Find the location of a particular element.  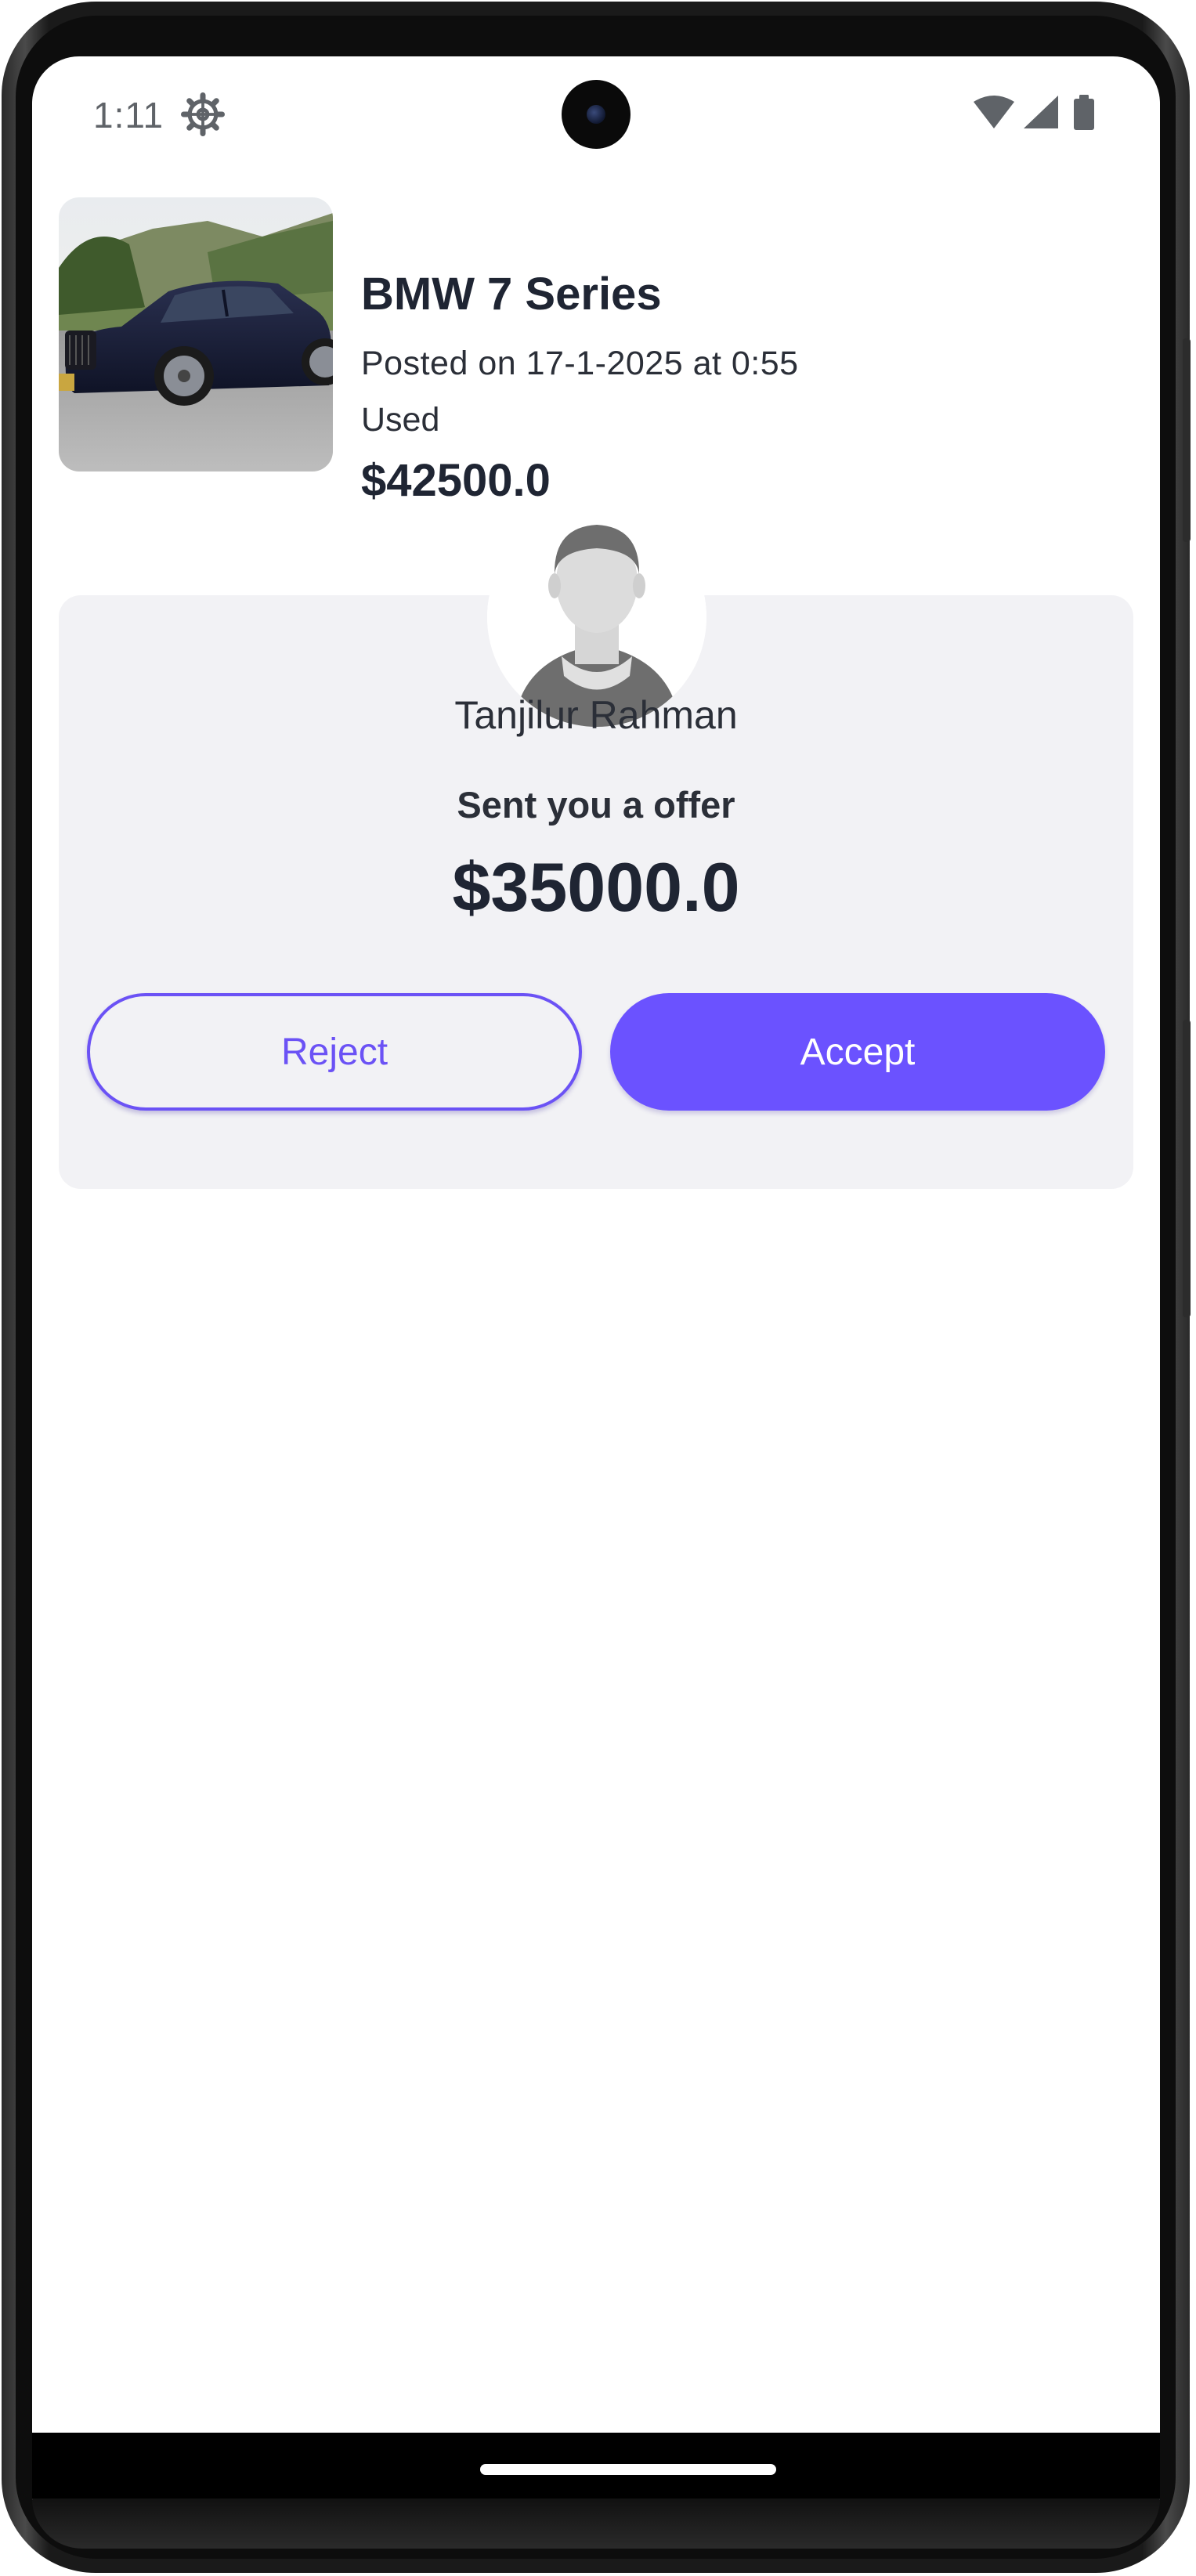

status-icons is located at coordinates (1034, 112).